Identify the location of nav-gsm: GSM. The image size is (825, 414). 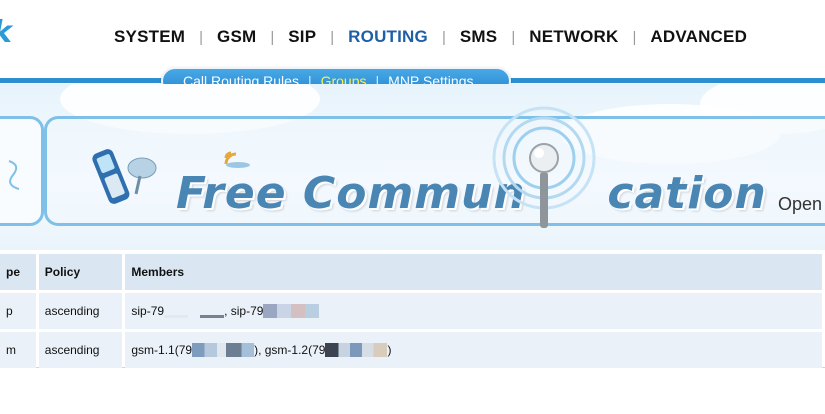
(236, 37).